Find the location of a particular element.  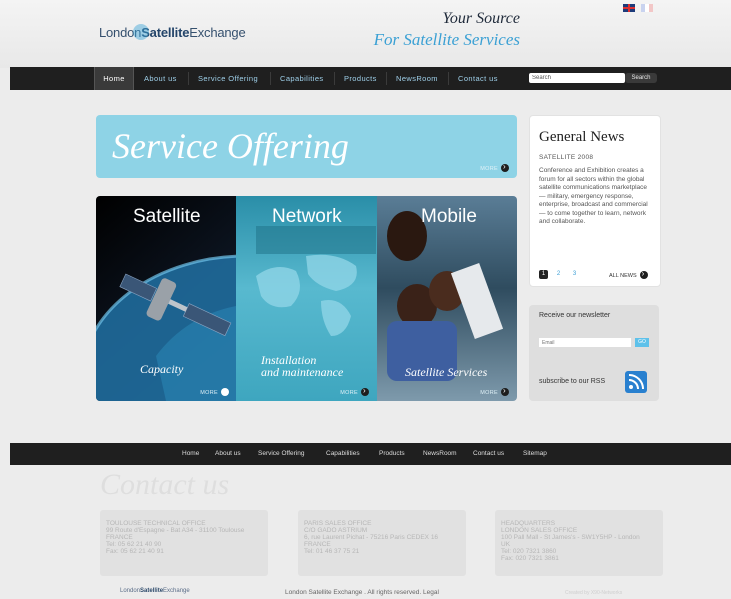

news-page-2: 2 is located at coordinates (558, 274).